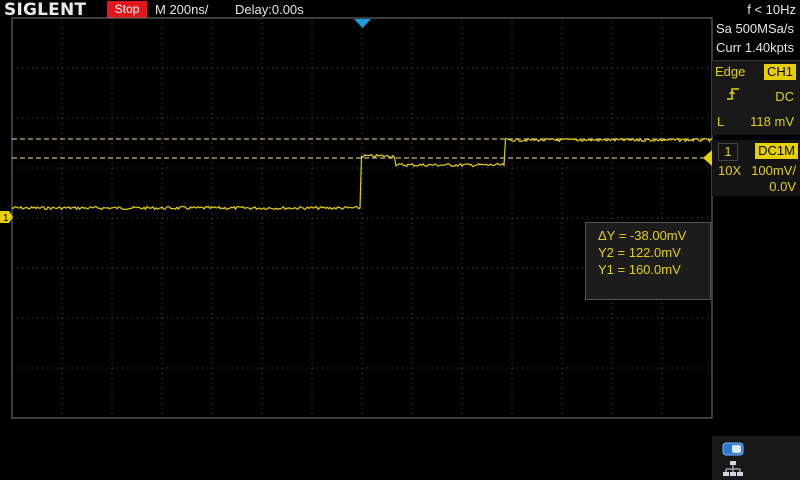 The image size is (800, 480). Describe the element at coordinates (733, 469) in the screenshot. I see `network-icon` at that location.